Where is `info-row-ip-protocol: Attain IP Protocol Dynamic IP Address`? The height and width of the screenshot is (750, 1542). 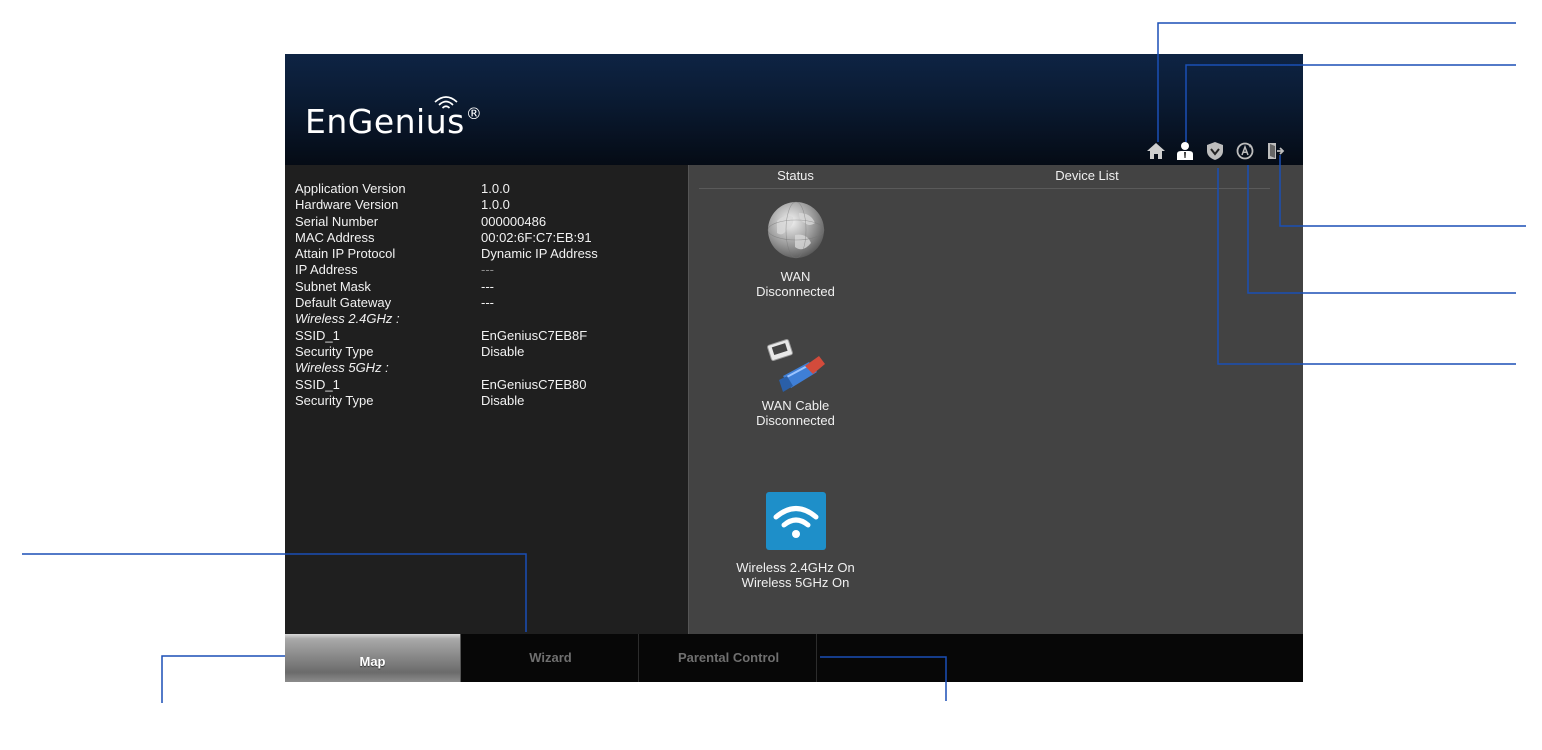 info-row-ip-protocol: Attain IP Protocol Dynamic IP Address is located at coordinates (446, 254).